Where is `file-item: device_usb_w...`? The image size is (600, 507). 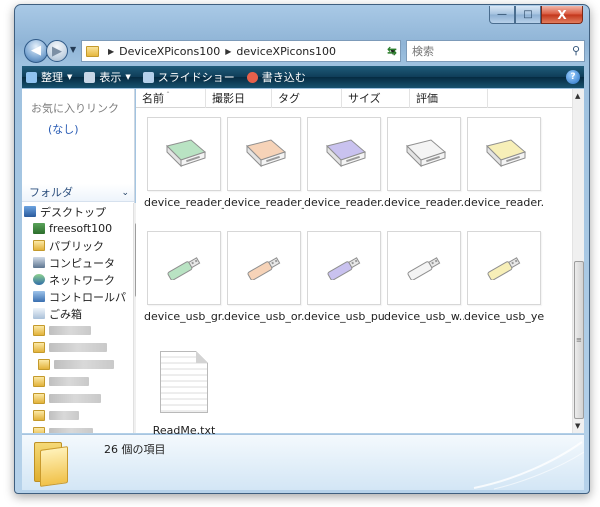 file-item: device_usb_w... is located at coordinates (424, 277).